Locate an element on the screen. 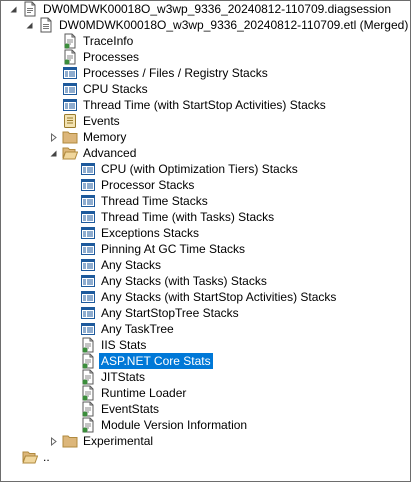 The image size is (411, 482). tree-item-label: Memory is located at coordinates (105, 137).